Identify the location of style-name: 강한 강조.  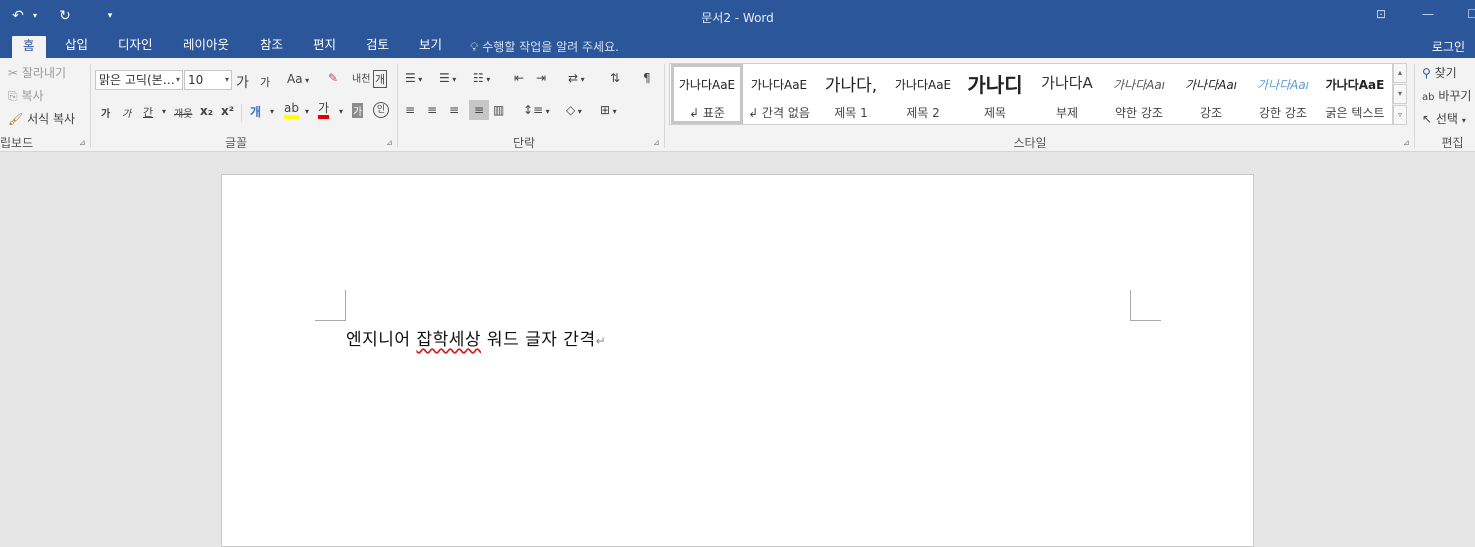
(1283, 113).